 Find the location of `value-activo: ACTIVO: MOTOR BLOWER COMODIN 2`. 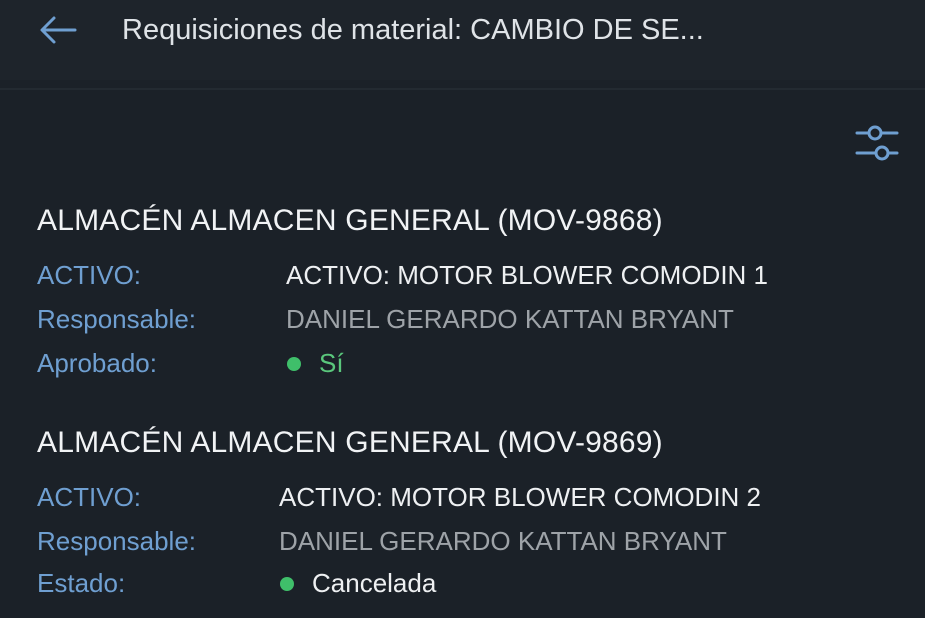

value-activo: ACTIVO: MOTOR BLOWER COMODIN 2 is located at coordinates (520, 497).